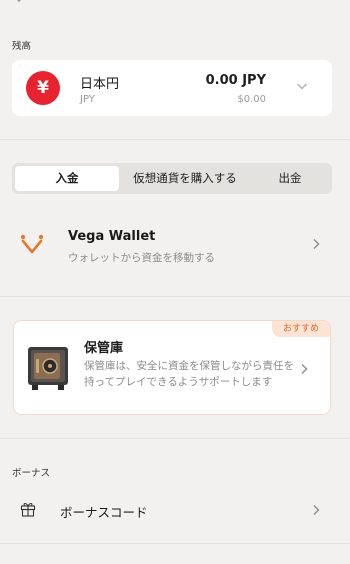 The image size is (350, 564). What do you see at coordinates (48, 368) in the screenshot?
I see `safe-icon` at bounding box center [48, 368].